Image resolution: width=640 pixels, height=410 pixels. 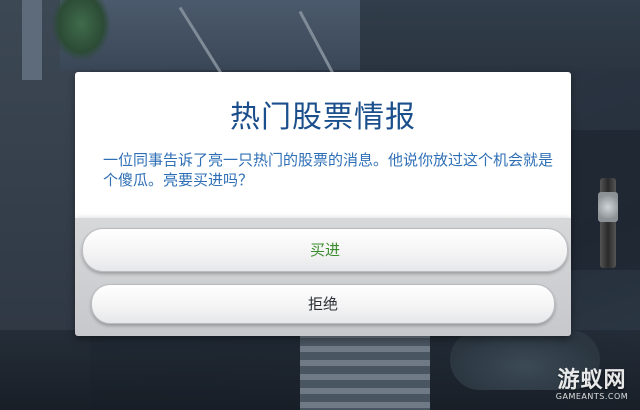 I want to click on refuse-button: 拒绝, so click(x=323, y=304).